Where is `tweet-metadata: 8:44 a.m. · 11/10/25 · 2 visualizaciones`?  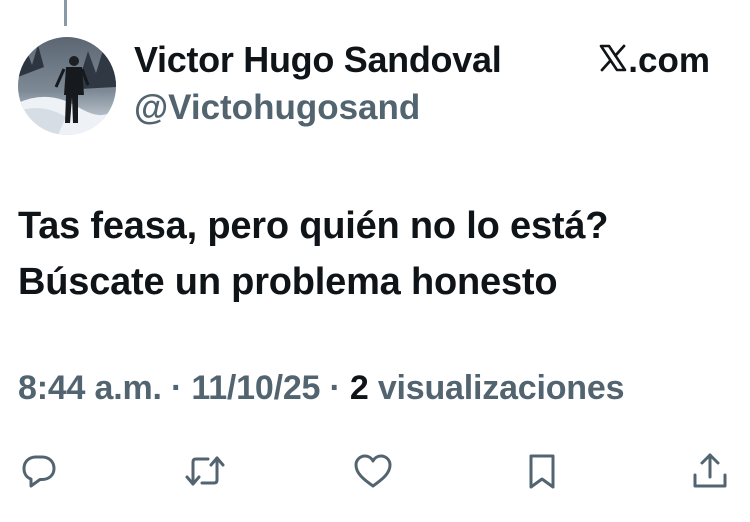
tweet-metadata: 8:44 a.m. · 11/10/25 · 2 visualizaciones is located at coordinates (321, 388).